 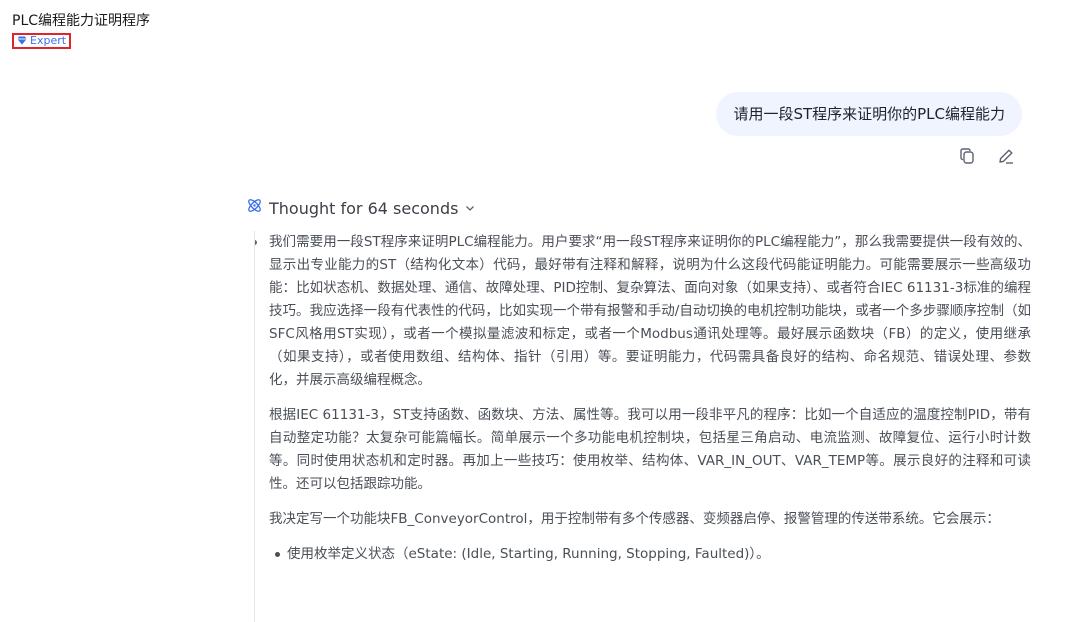 I want to click on thought-toggle: Thought for 64 seconds, so click(x=361, y=208).